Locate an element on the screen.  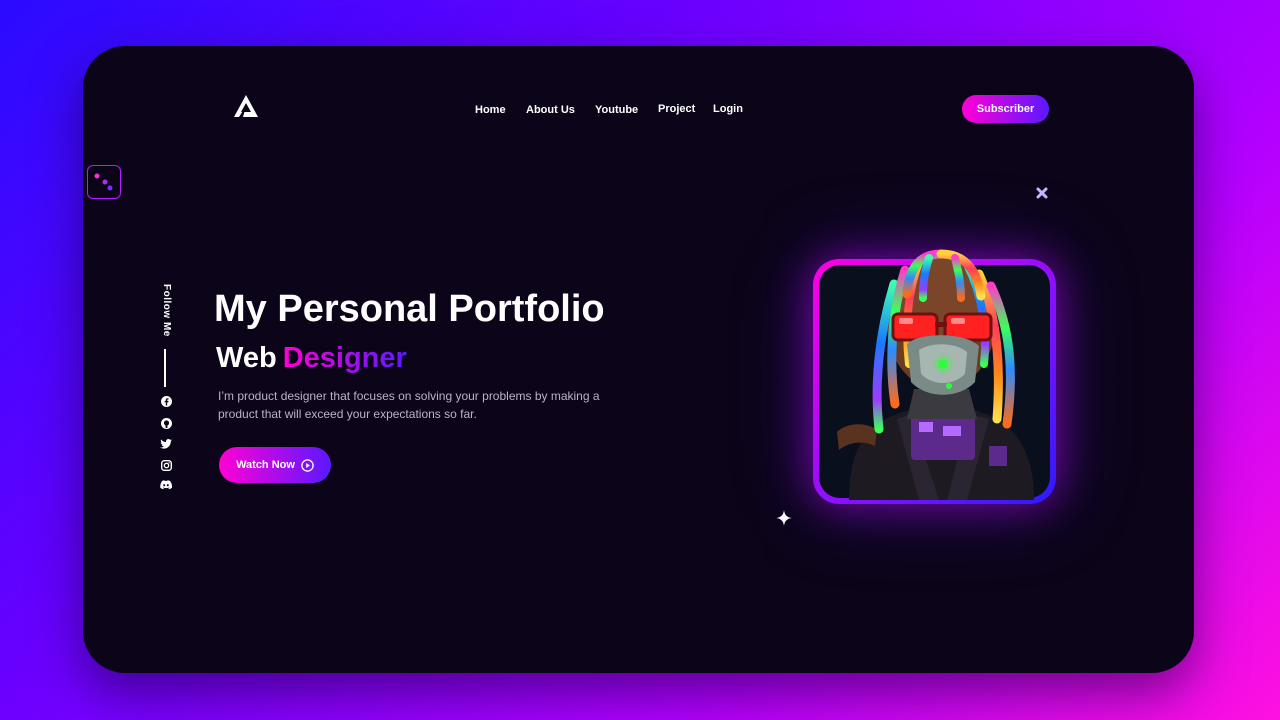
role-highlight: Designer is located at coordinates (344, 358).